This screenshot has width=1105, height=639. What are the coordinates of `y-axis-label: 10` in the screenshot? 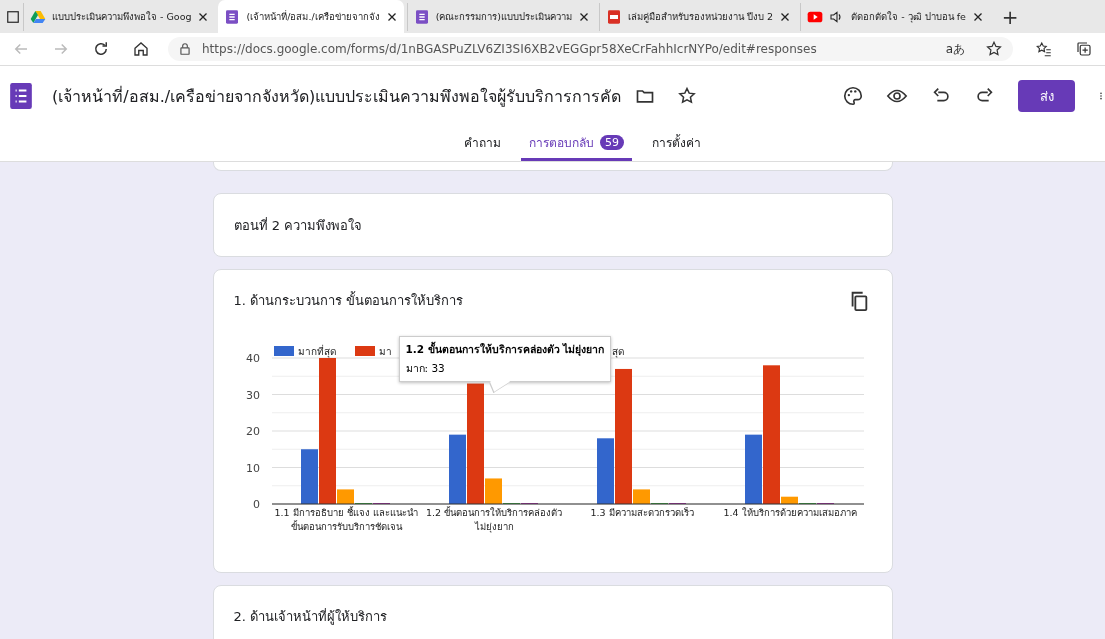 It's located at (252, 468).